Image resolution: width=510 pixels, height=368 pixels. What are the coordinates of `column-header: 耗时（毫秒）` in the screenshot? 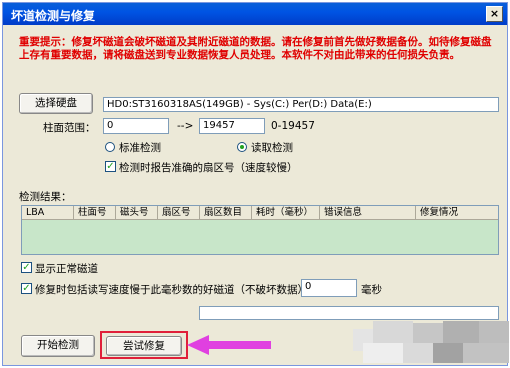 It's located at (286, 213).